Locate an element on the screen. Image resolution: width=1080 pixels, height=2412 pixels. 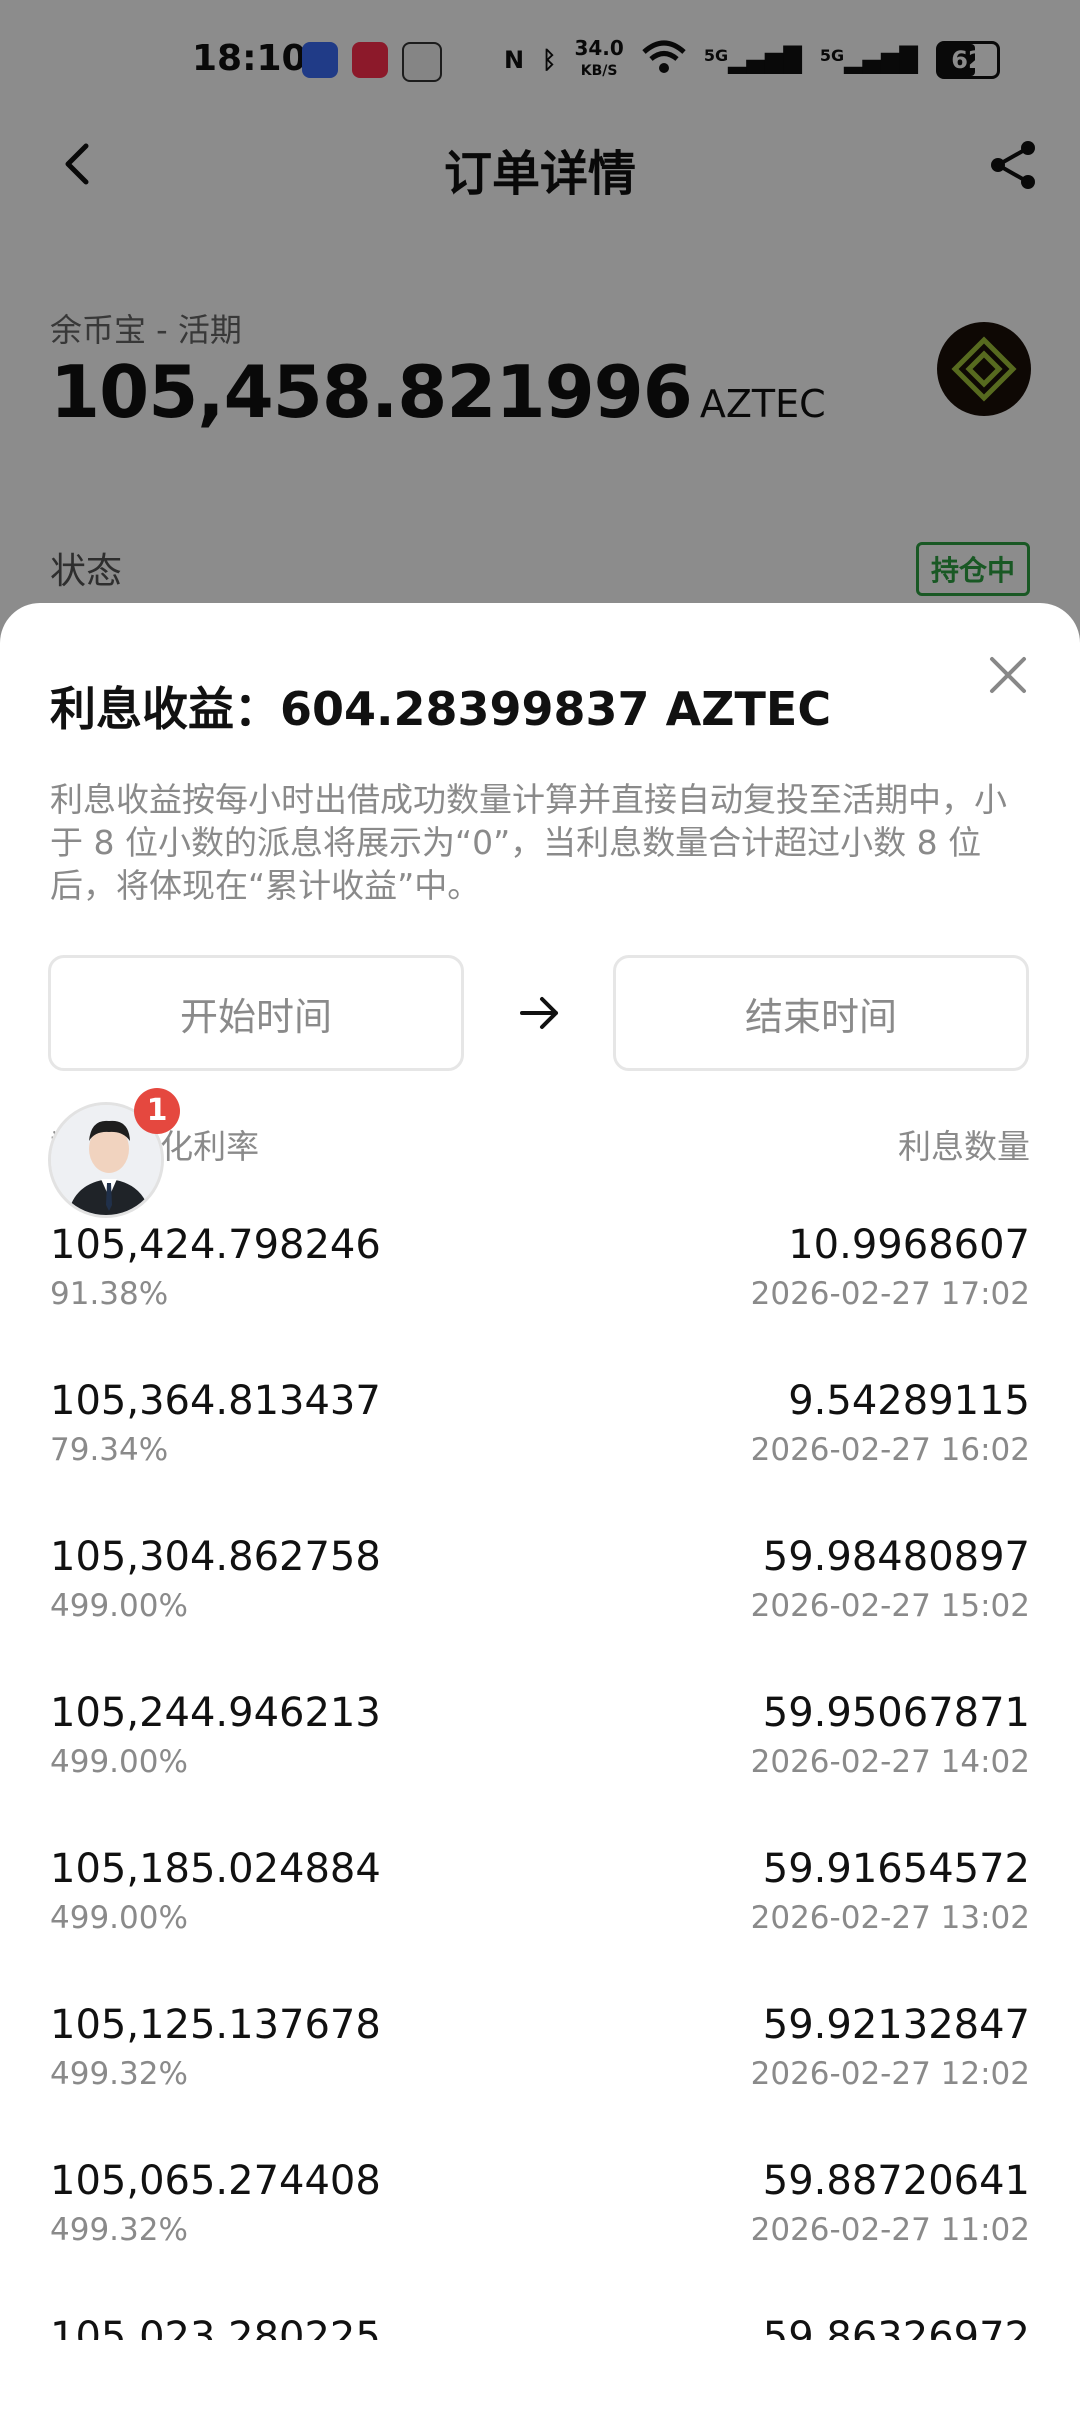
row-amount: 105,424.798246 is located at coordinates (215, 1245).